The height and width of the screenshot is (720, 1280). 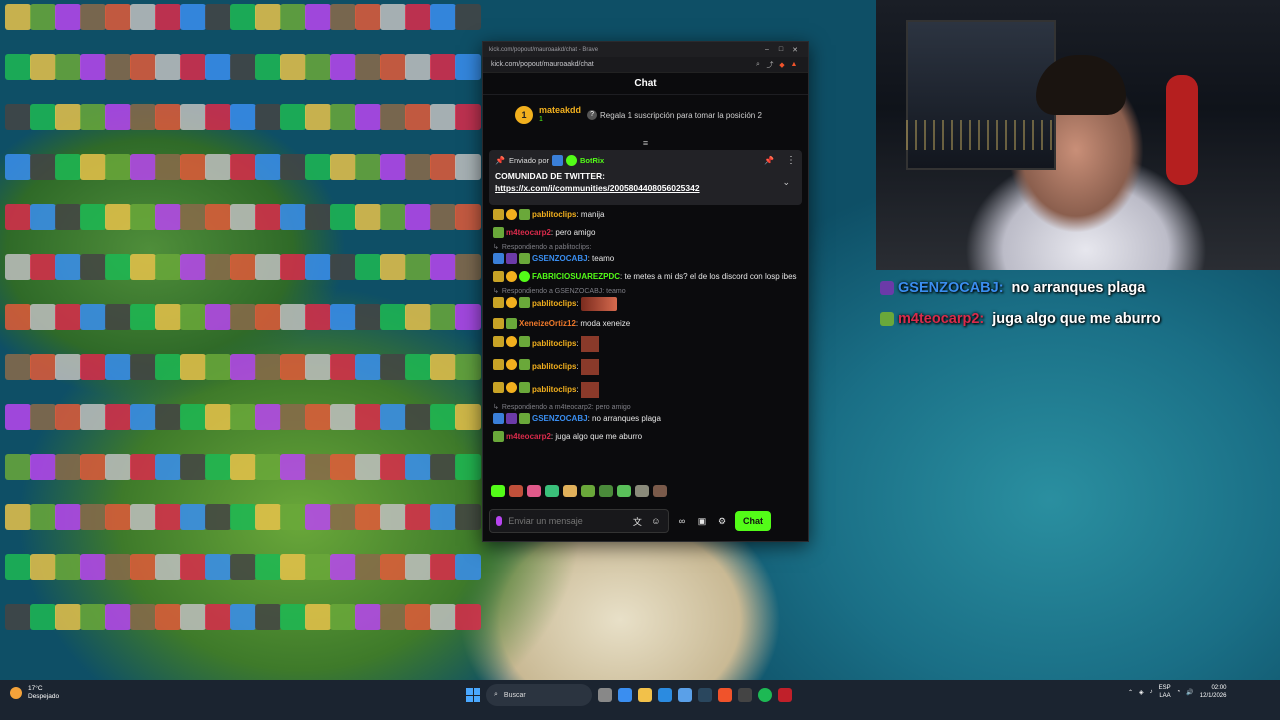 What do you see at coordinates (621, 64) in the screenshot?
I see `url-text: kick.com/popout/mauroaakd/chat` at bounding box center [621, 64].